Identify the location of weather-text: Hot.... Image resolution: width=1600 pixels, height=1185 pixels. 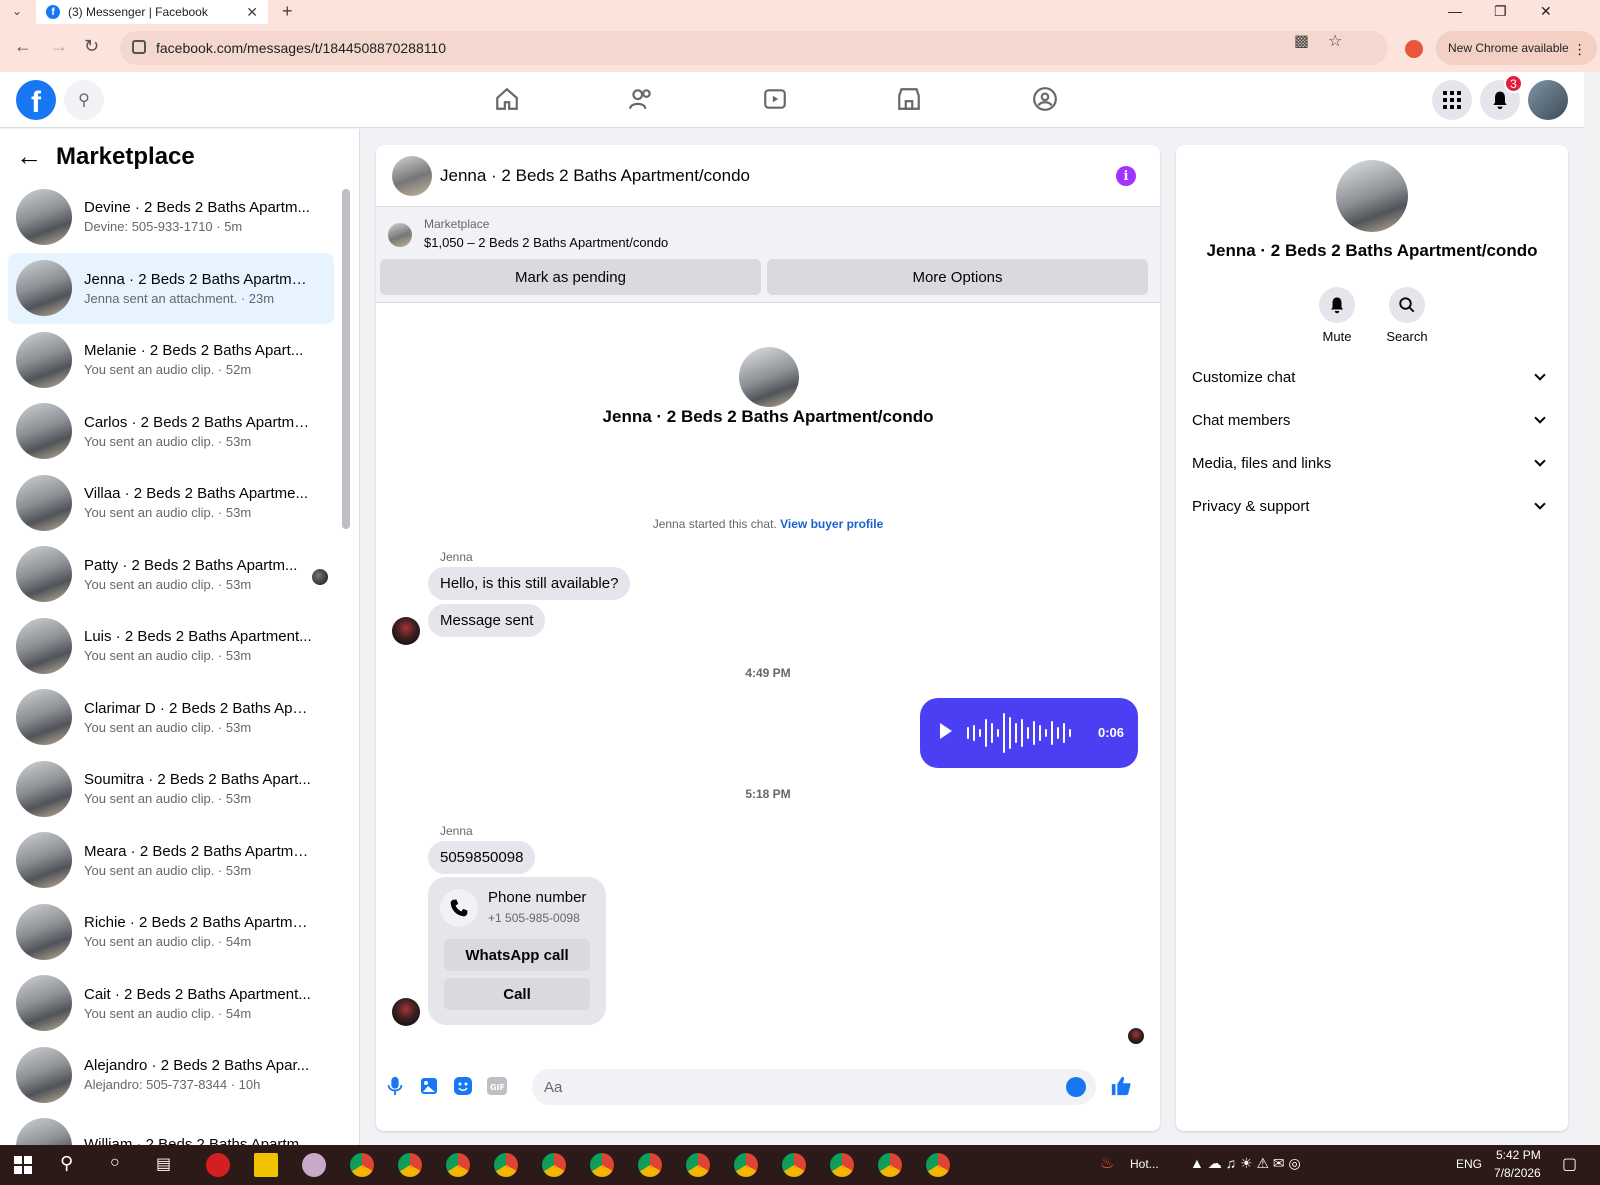
(1144, 1164).